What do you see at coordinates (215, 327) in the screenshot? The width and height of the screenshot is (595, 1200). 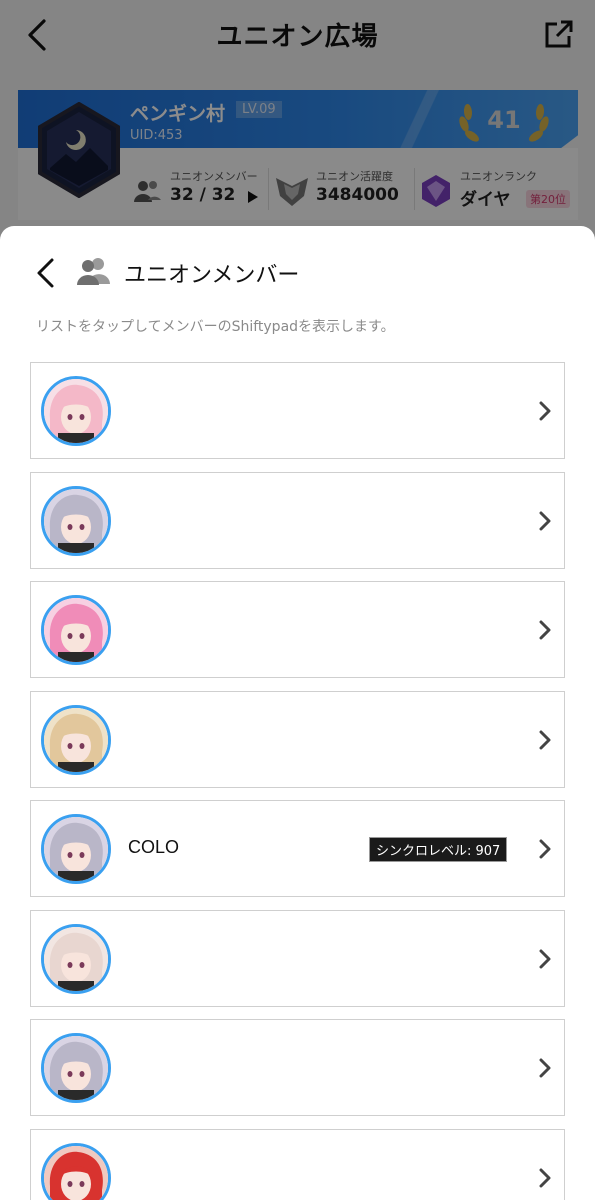 I see `sheet-hint: リストをタップしてメンバーのShiftypadを表示します。` at bounding box center [215, 327].